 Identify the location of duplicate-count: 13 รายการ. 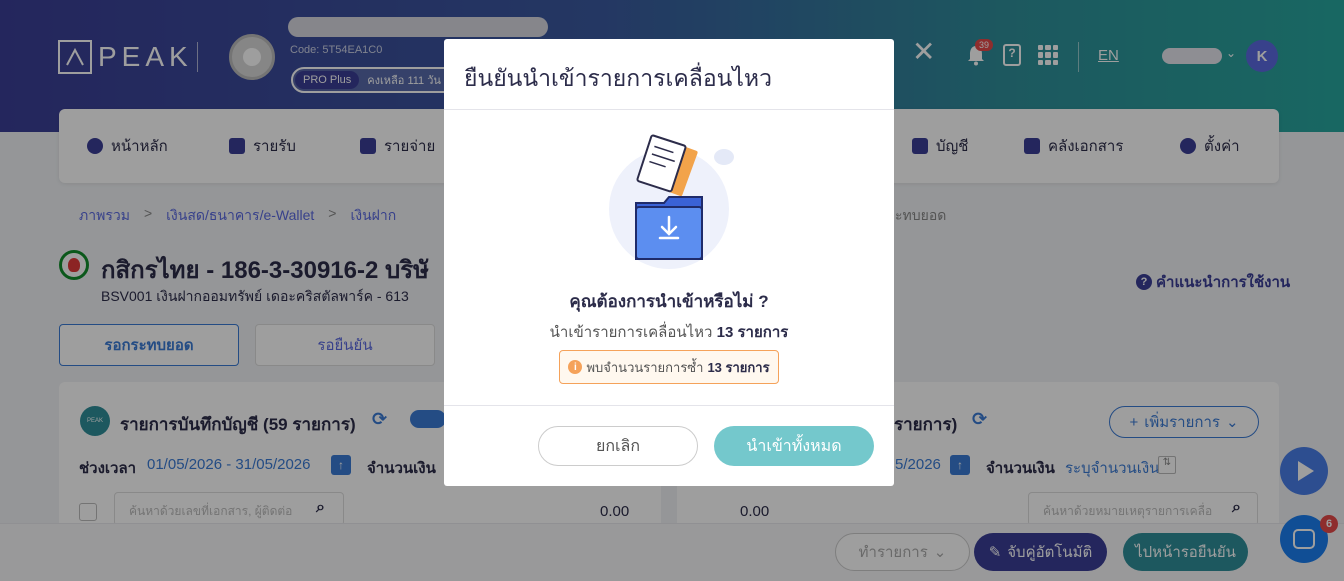
(738, 367).